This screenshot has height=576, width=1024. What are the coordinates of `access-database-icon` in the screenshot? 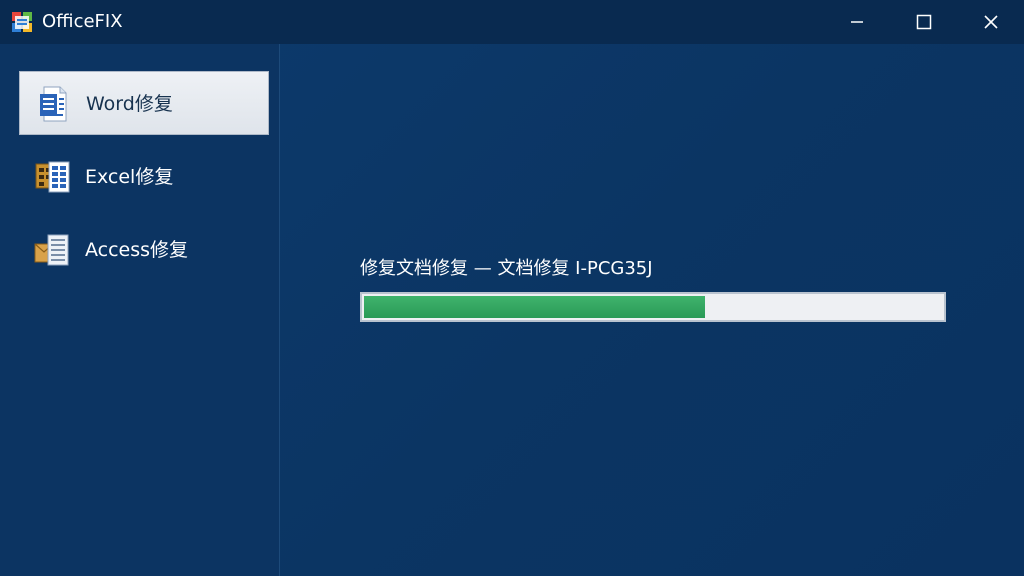 It's located at (53, 250).